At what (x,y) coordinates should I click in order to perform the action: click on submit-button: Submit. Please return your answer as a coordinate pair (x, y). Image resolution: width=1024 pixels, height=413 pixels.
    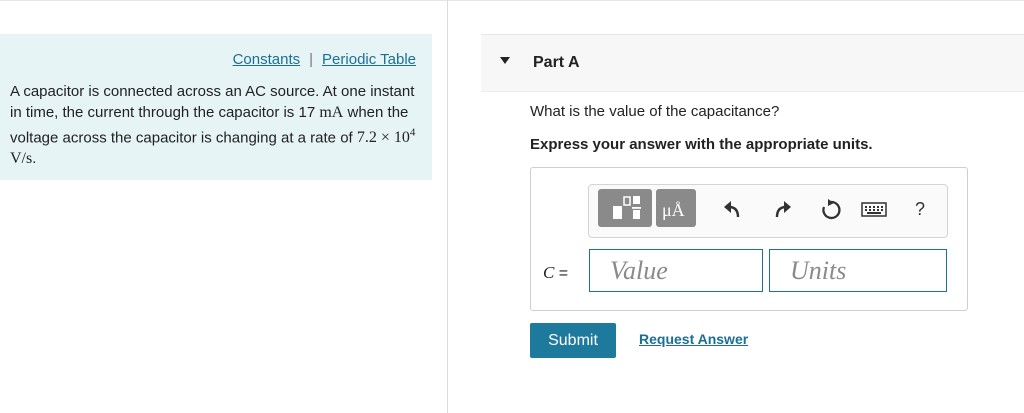
    Looking at the image, I should click on (573, 340).